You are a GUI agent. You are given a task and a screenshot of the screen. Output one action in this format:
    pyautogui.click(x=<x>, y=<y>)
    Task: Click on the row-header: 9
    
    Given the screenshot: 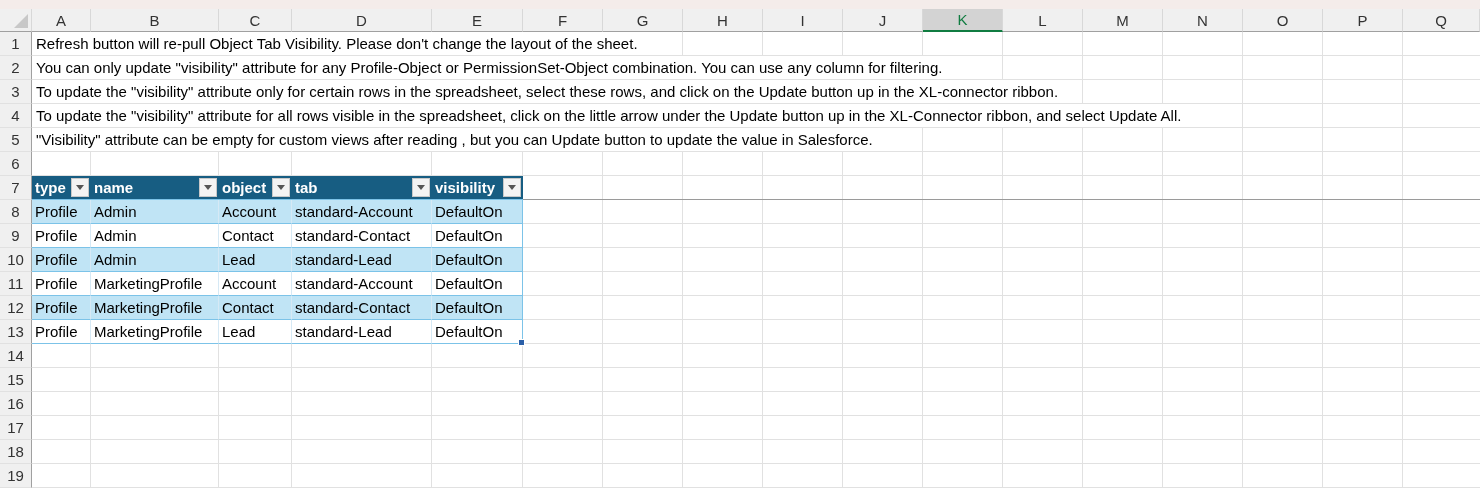 What is the action you would take?
    pyautogui.click(x=16, y=236)
    